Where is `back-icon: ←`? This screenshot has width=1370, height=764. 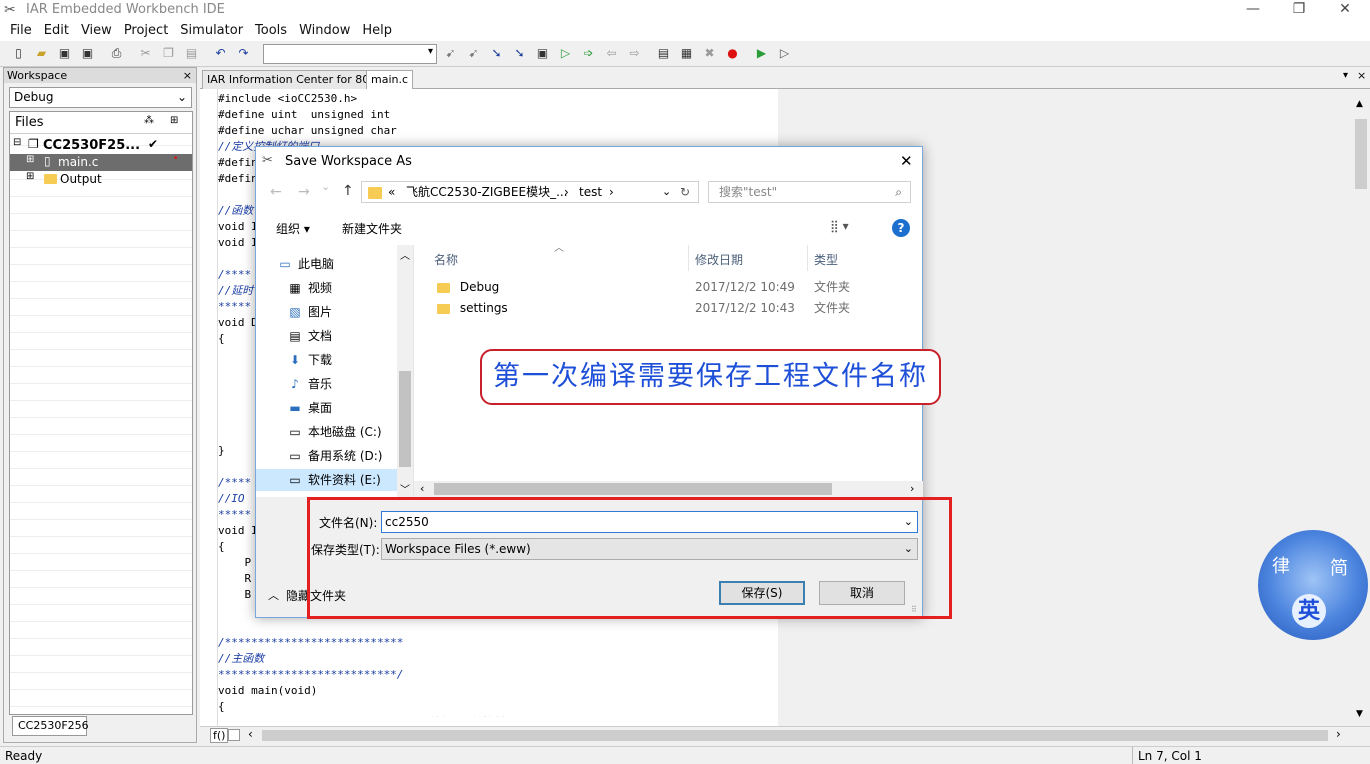 back-icon: ← is located at coordinates (276, 192).